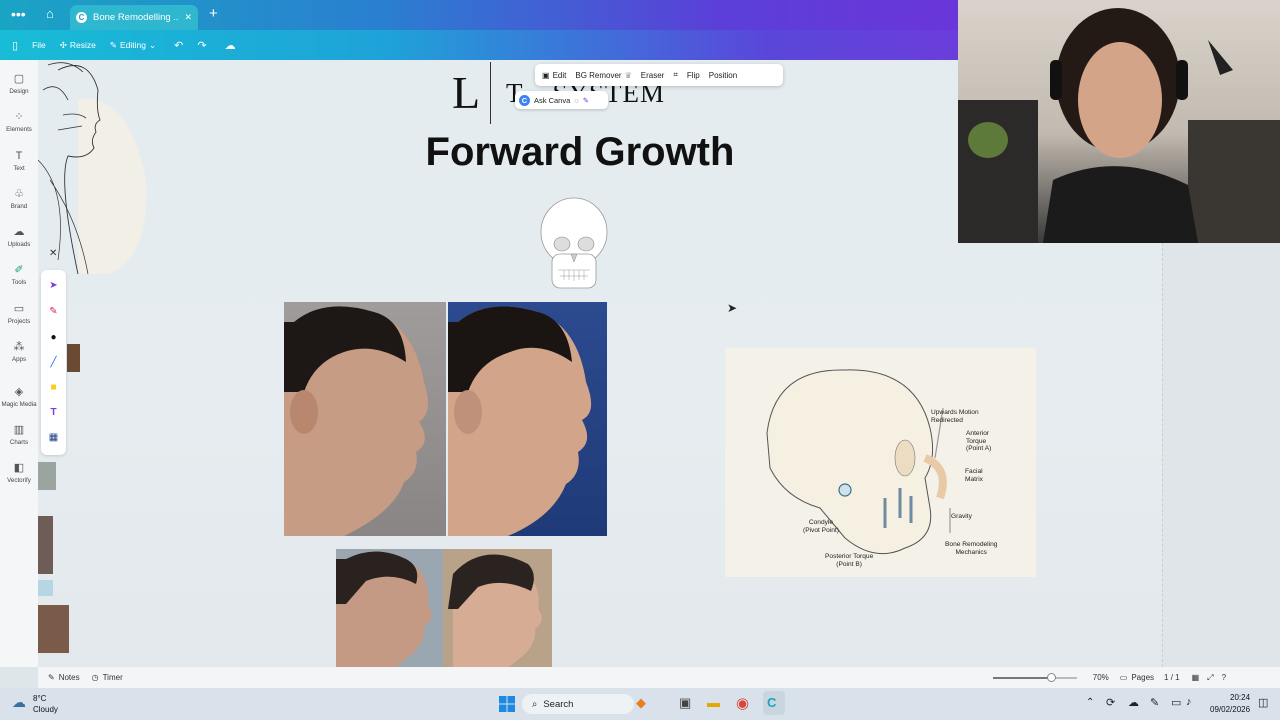 The image size is (1280, 720). Describe the element at coordinates (201, 45) in the screenshot. I see `redo-icon: ↷` at that location.